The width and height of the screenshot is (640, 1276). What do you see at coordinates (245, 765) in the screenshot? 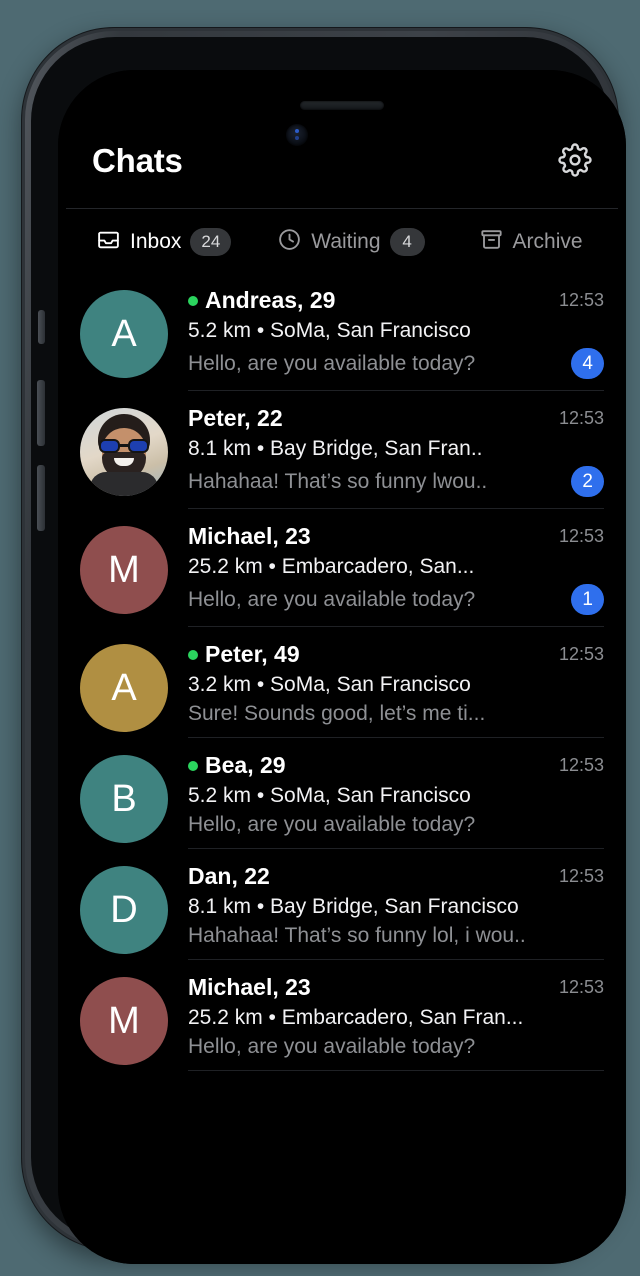
I see `chat-name: Bea, 29` at bounding box center [245, 765].